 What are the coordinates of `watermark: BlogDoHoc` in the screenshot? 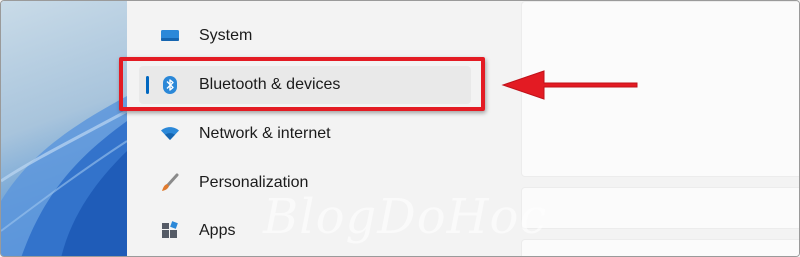 It's located at (405, 217).